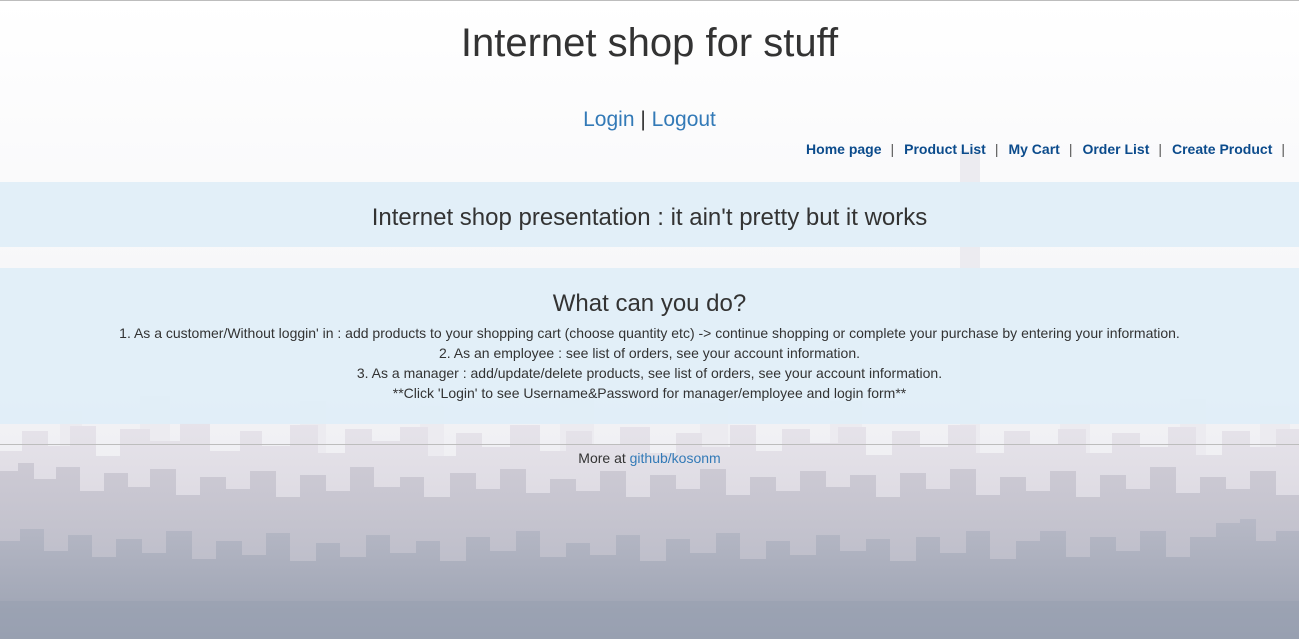 Image resolution: width=1299 pixels, height=639 pixels. Describe the element at coordinates (945, 149) in the screenshot. I see `menu-product-list: Product List` at that location.